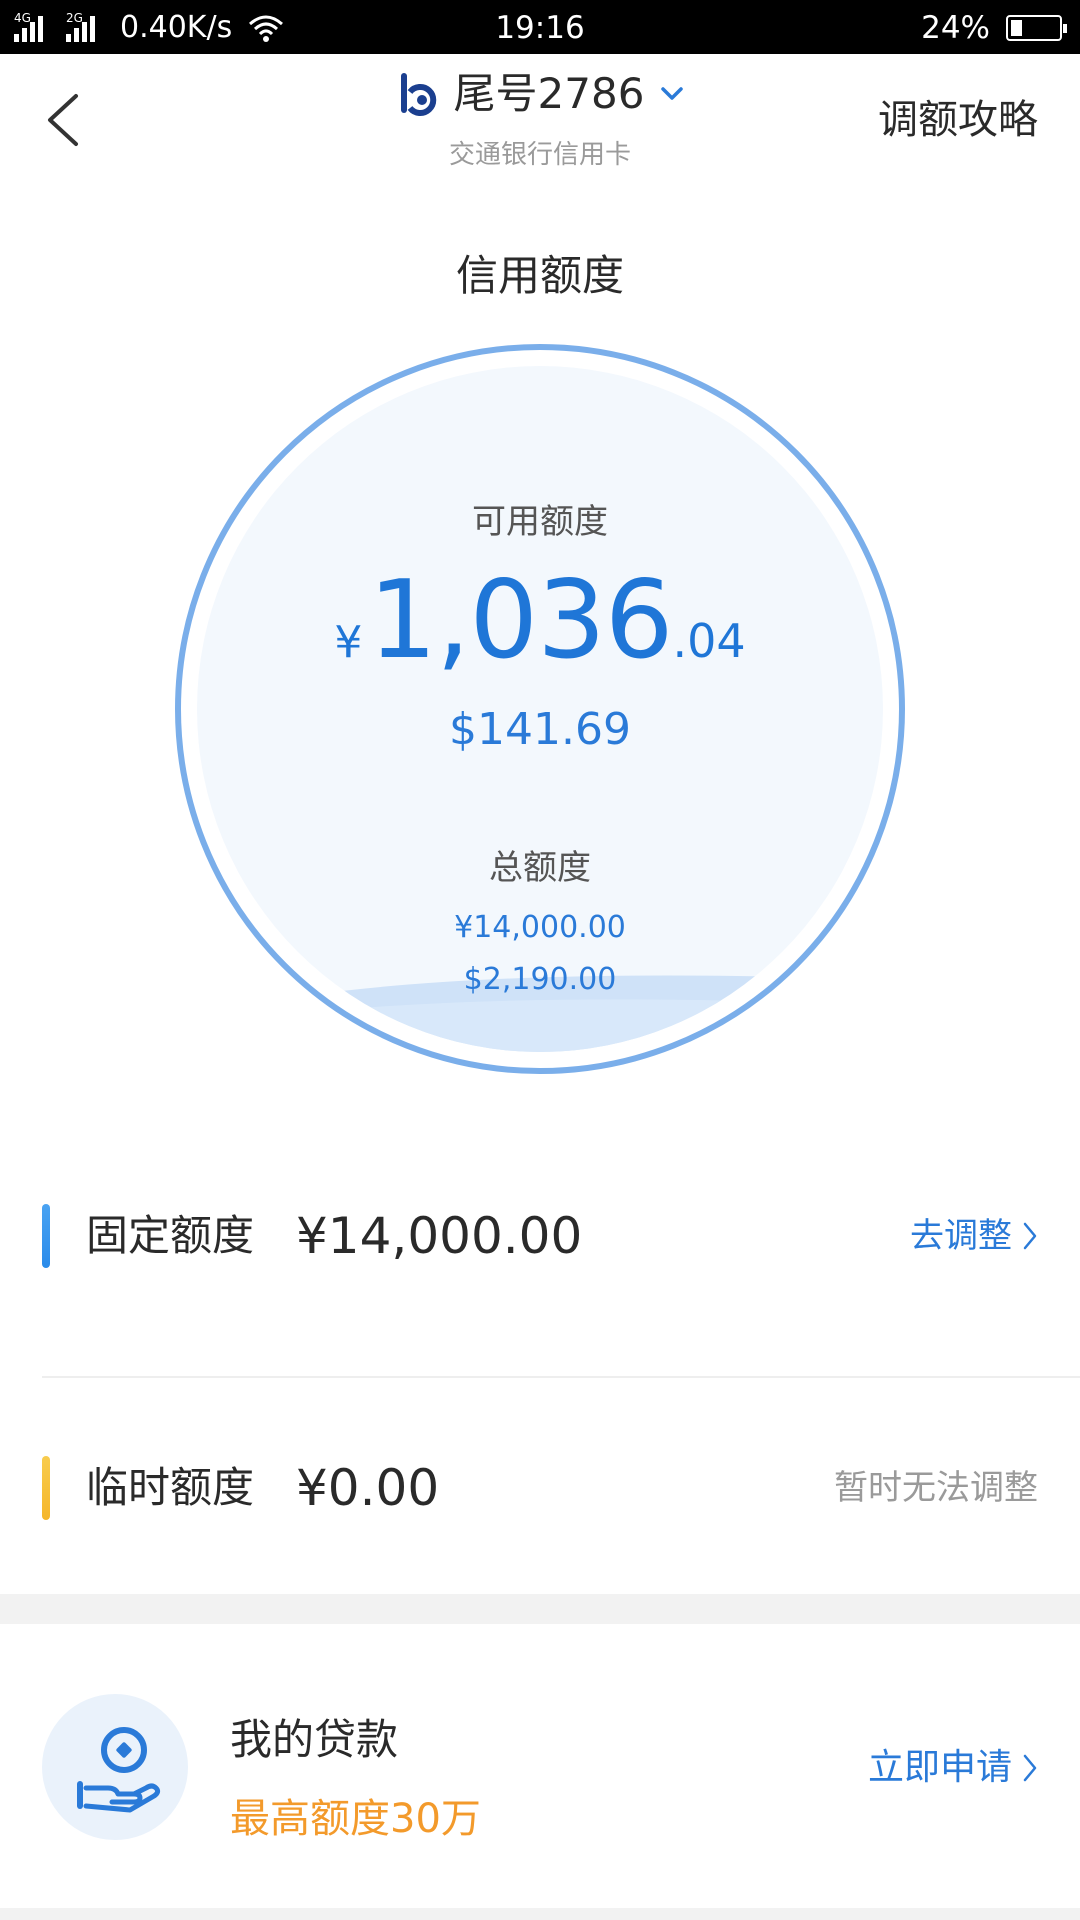 This screenshot has width=1080, height=1920. Describe the element at coordinates (46, 1488) in the screenshot. I see `temporary-limit-accent-bar` at that location.